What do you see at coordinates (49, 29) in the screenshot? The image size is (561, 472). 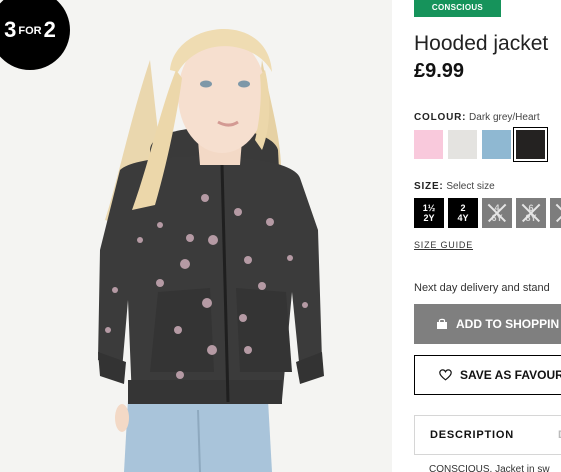 I see `promo-price-count: 2` at bounding box center [49, 29].